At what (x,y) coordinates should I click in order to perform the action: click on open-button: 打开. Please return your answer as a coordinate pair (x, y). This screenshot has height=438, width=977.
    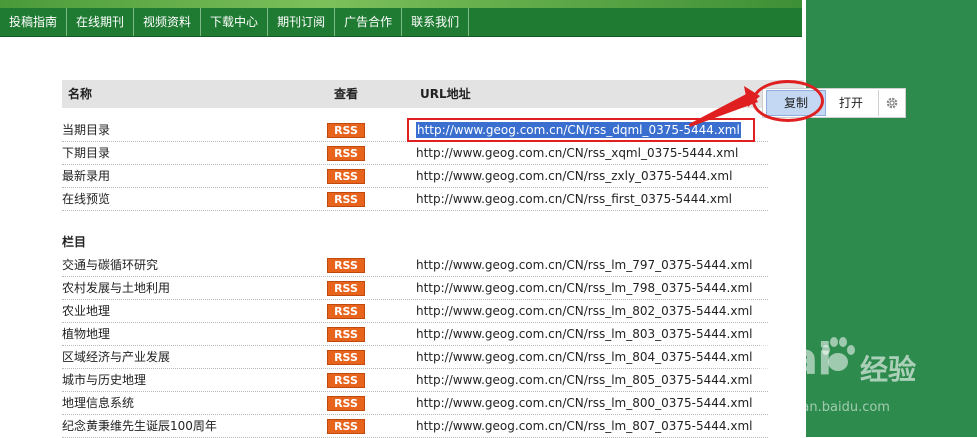
    Looking at the image, I should click on (851, 103).